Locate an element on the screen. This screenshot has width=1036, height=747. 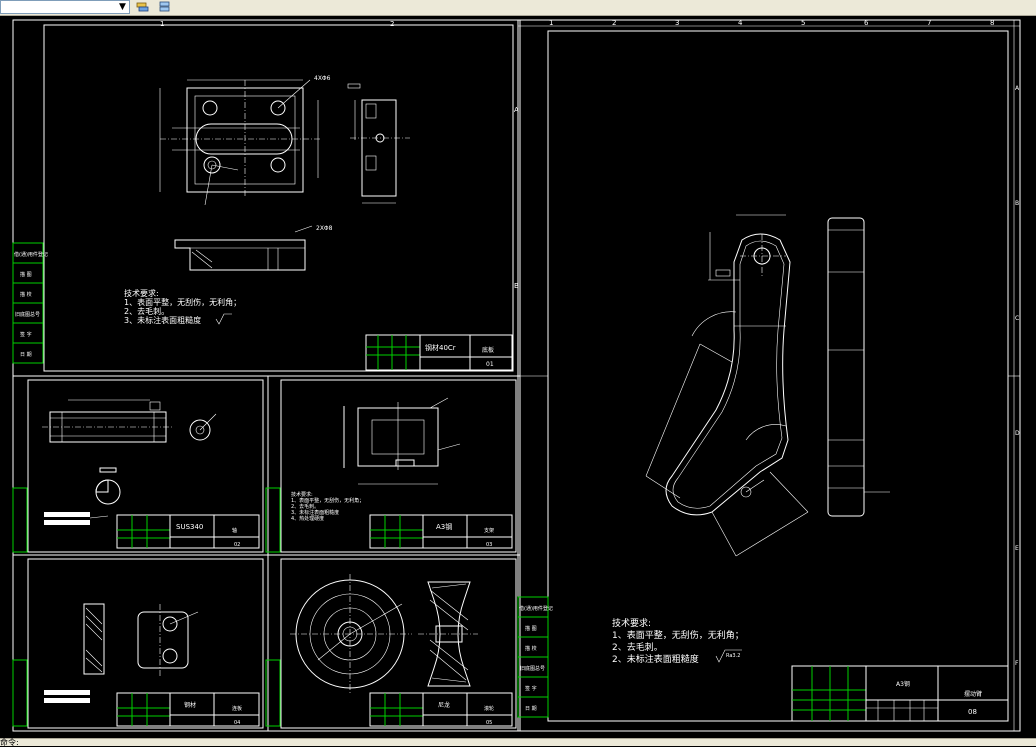
stamp-label: 旧底图总号 is located at coordinates (27, 314).